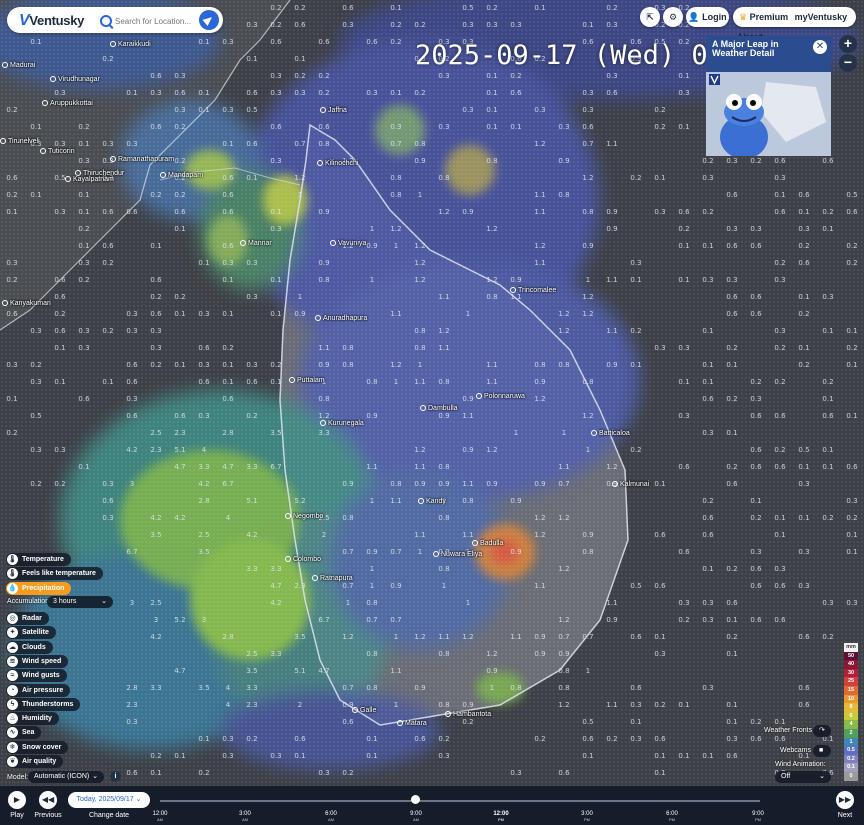  Describe the element at coordinates (500, 396) in the screenshot. I see `city-label: Polonnaruwa` at that location.